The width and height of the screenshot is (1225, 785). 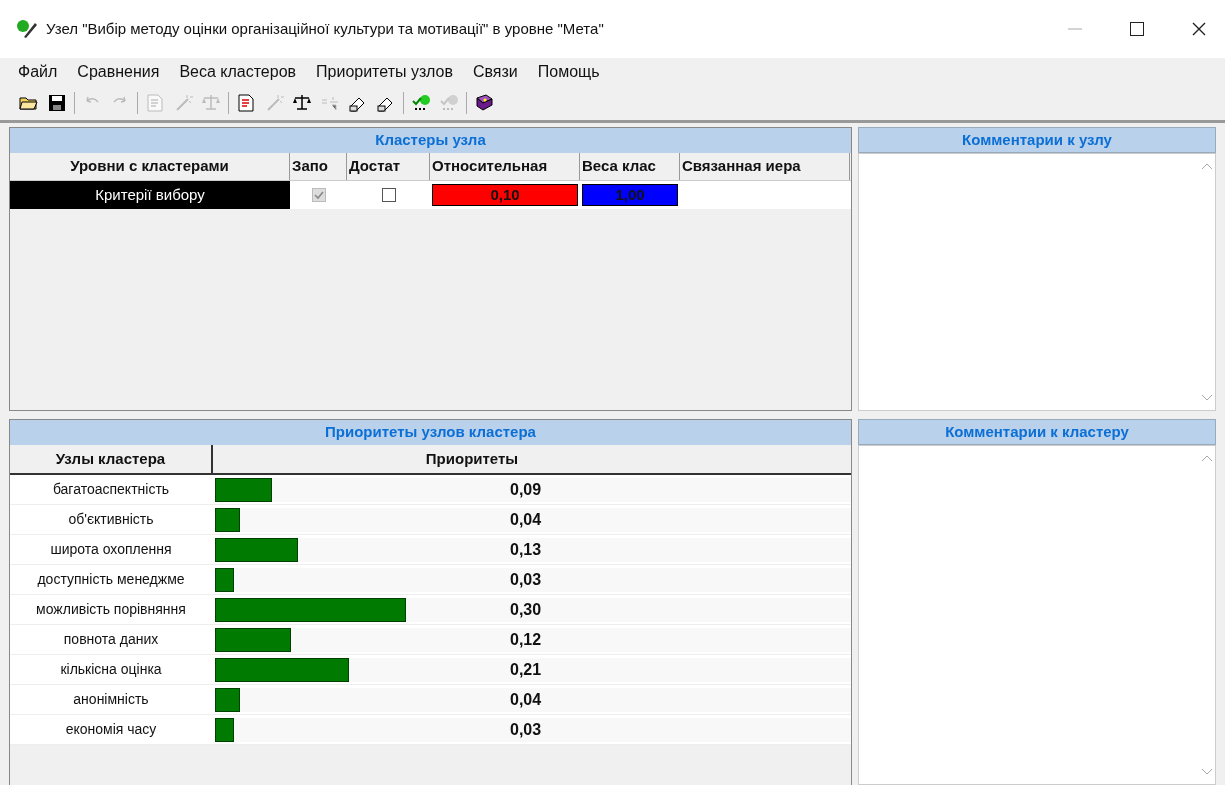 I want to click on checkbox, so click(x=388, y=195).